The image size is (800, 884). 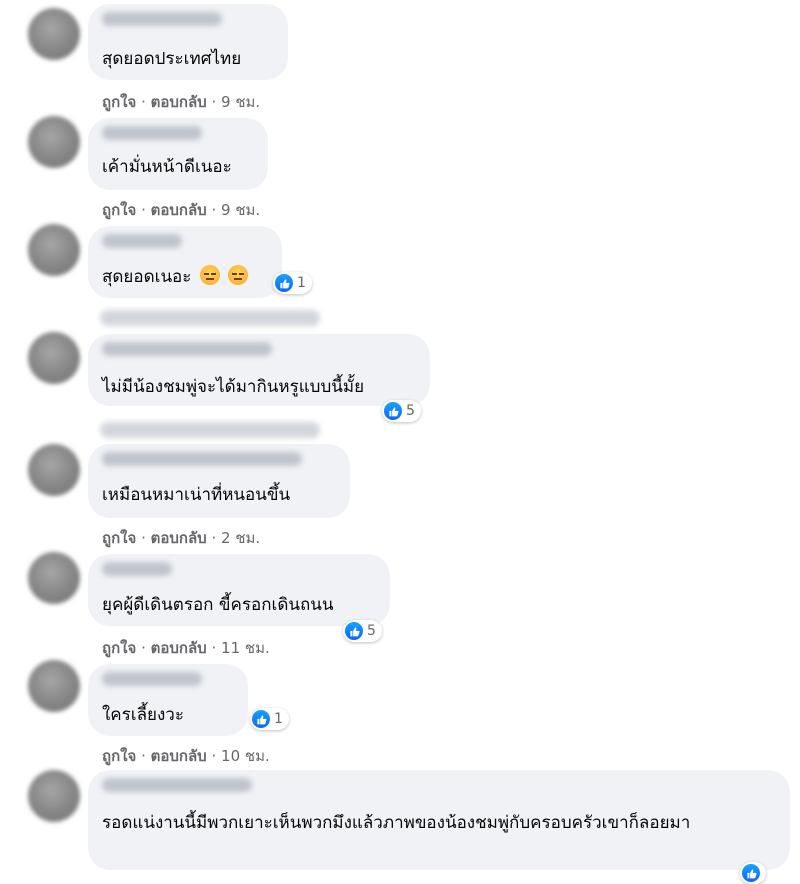 I want to click on comment-actions: ถูกใจ · ตอบกลับ · 10 ชม., so click(x=186, y=756).